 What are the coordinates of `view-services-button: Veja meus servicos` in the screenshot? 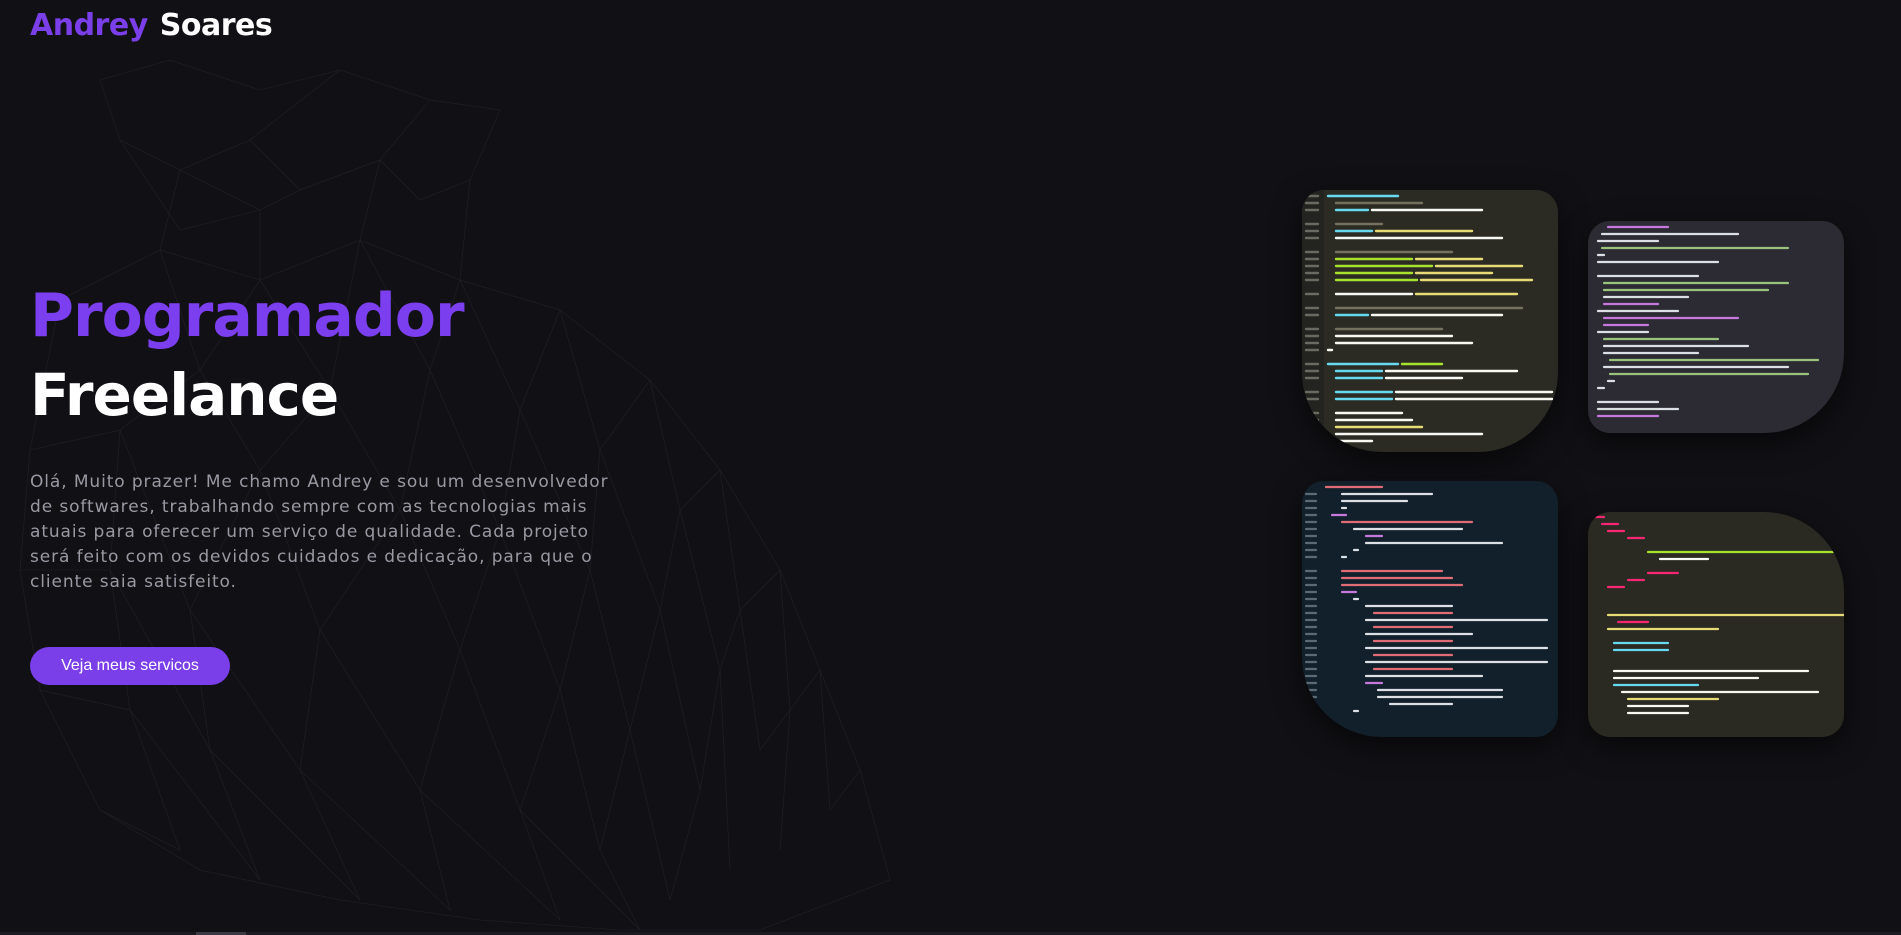 It's located at (130, 666).